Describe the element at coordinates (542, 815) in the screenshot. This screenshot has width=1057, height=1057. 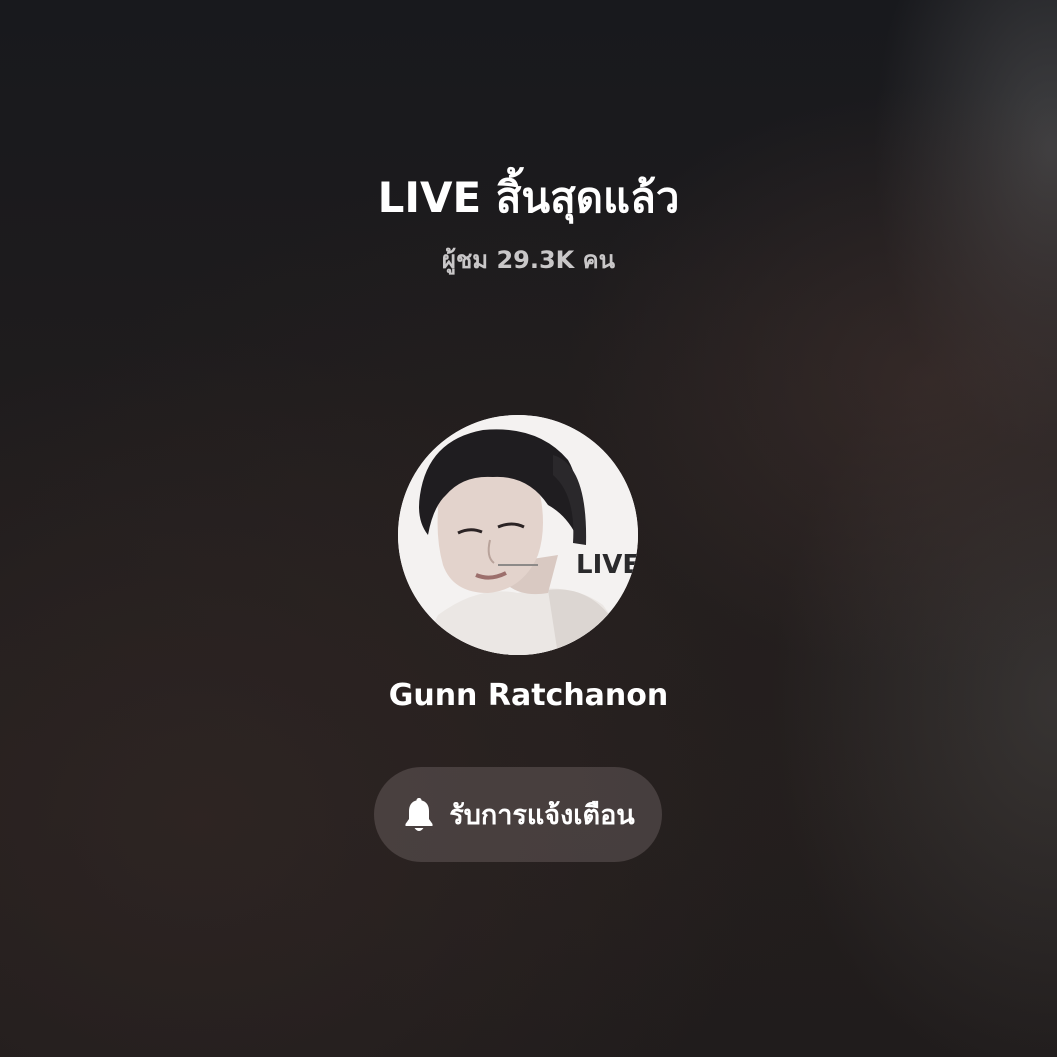
I see `get-notifications-label: รับการแจ้งเตือน` at that location.